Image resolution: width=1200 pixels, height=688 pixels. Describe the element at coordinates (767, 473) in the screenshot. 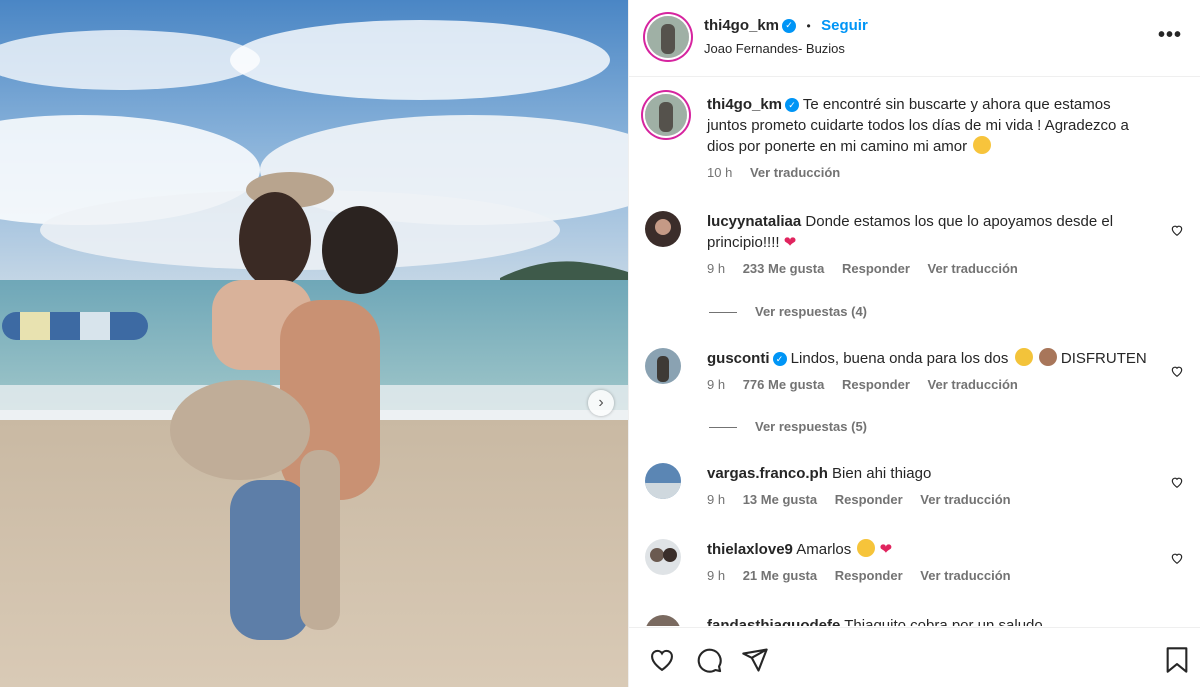

I see `comment-username: vargas.franco.ph` at that location.